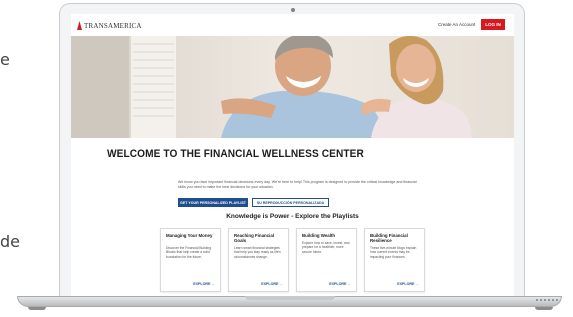  Describe the element at coordinates (319, 235) in the screenshot. I see `card-title: Building Wealth` at that location.